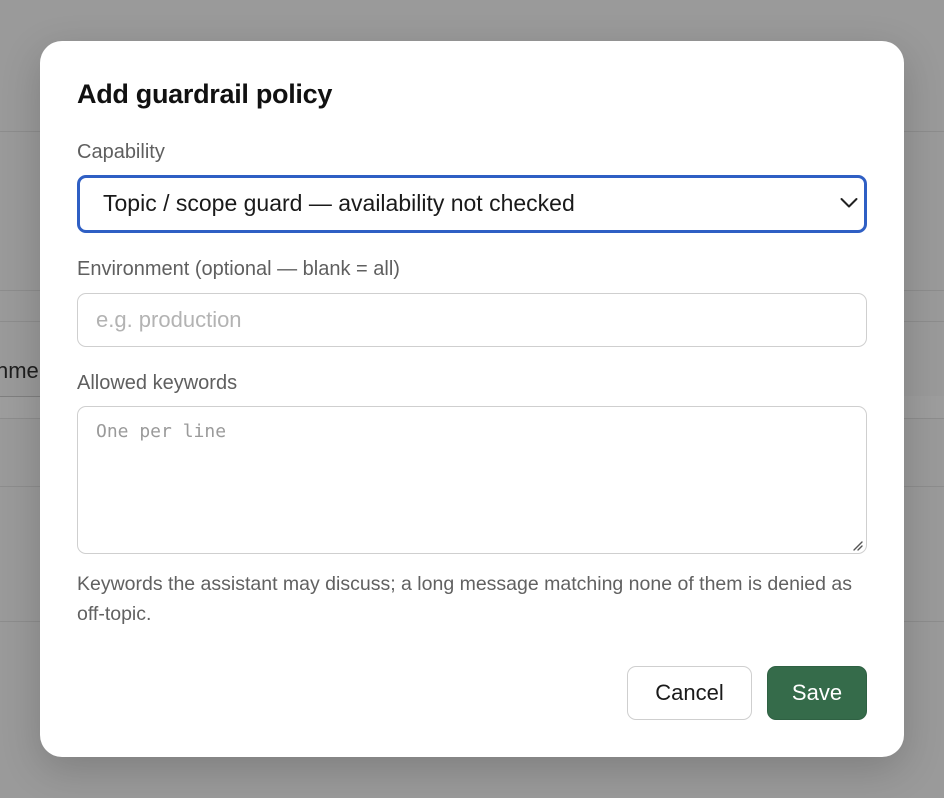 This screenshot has height=798, width=944. I want to click on save-button: Save, so click(817, 693).